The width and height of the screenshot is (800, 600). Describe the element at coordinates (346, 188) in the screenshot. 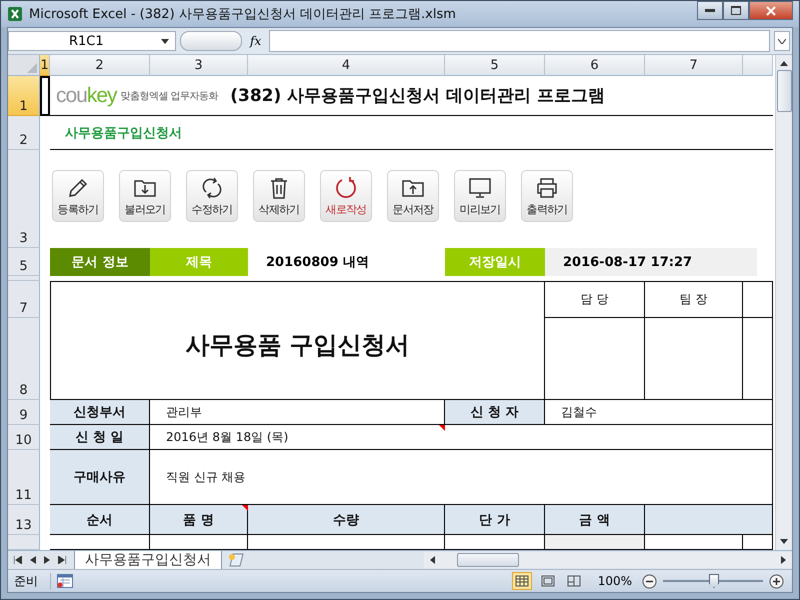

I see `circular-arrow-icon` at that location.